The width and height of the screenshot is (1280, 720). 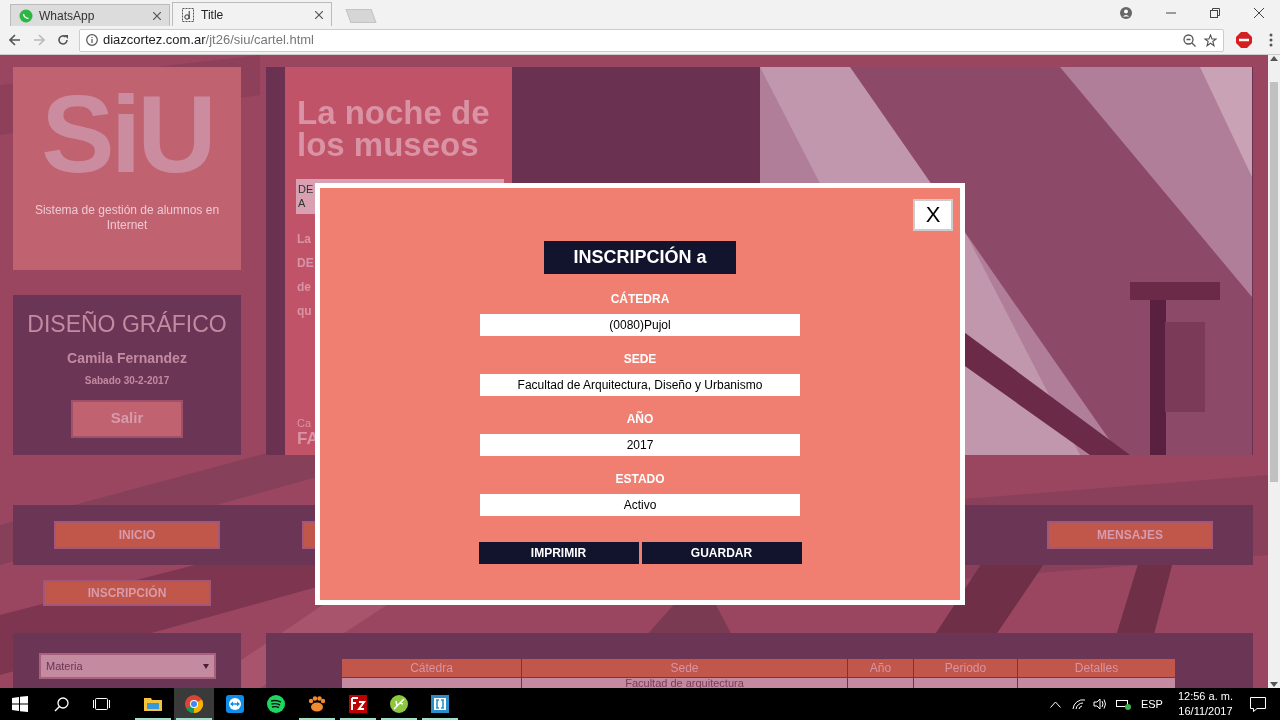 I want to click on music-icon, so click(x=276, y=704).